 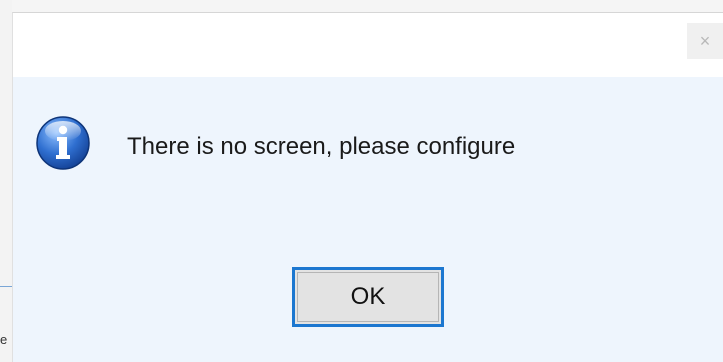 I want to click on ok-button-label: OK, so click(x=368, y=297).